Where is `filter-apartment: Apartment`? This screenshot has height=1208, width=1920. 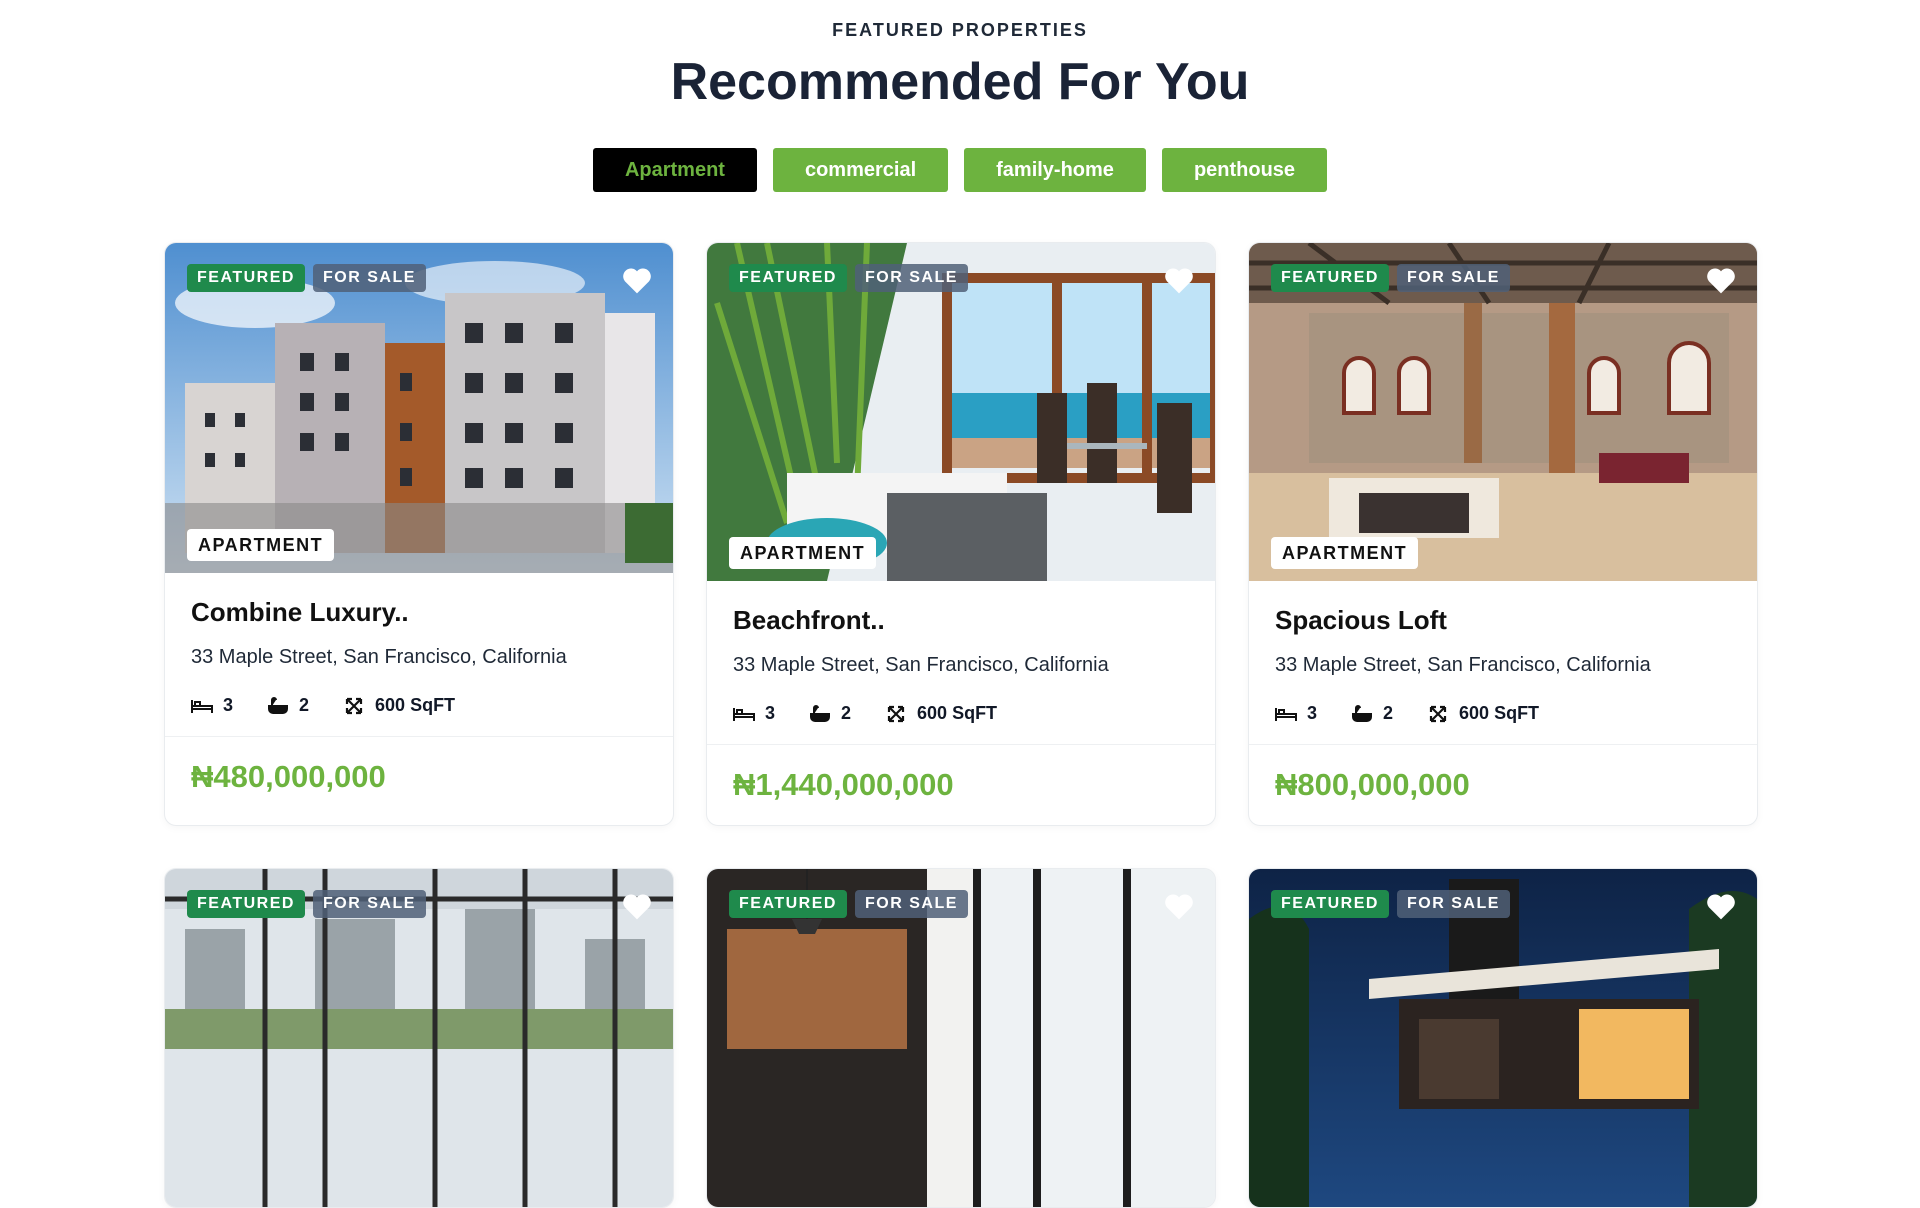
filter-apartment: Apartment is located at coordinates (674, 170).